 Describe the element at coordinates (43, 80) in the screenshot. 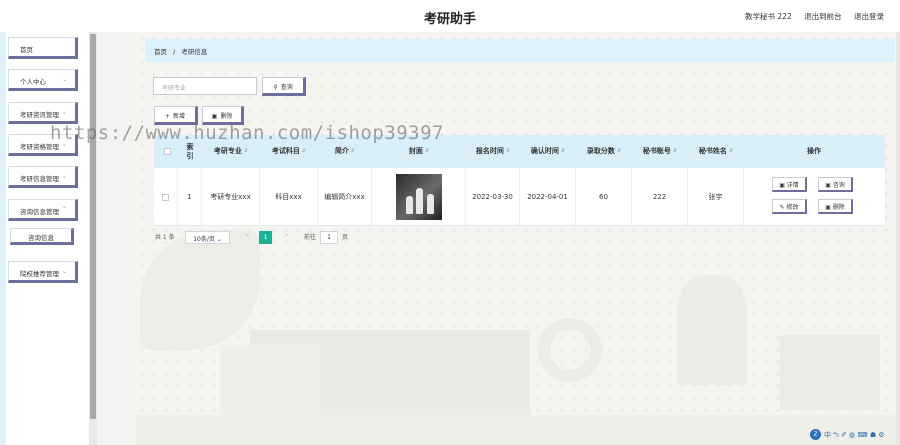

I see `sidebar-item-personal-center: 个人中心 ⌄` at that location.